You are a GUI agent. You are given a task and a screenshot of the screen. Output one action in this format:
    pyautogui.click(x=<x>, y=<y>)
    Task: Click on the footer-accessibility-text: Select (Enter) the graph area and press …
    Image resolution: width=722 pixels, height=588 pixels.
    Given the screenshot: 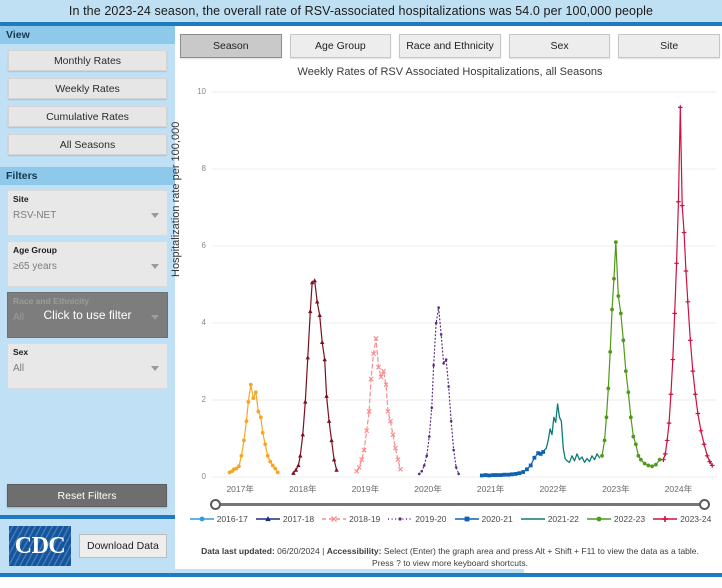 What is the action you would take?
    pyautogui.click(x=541, y=551)
    